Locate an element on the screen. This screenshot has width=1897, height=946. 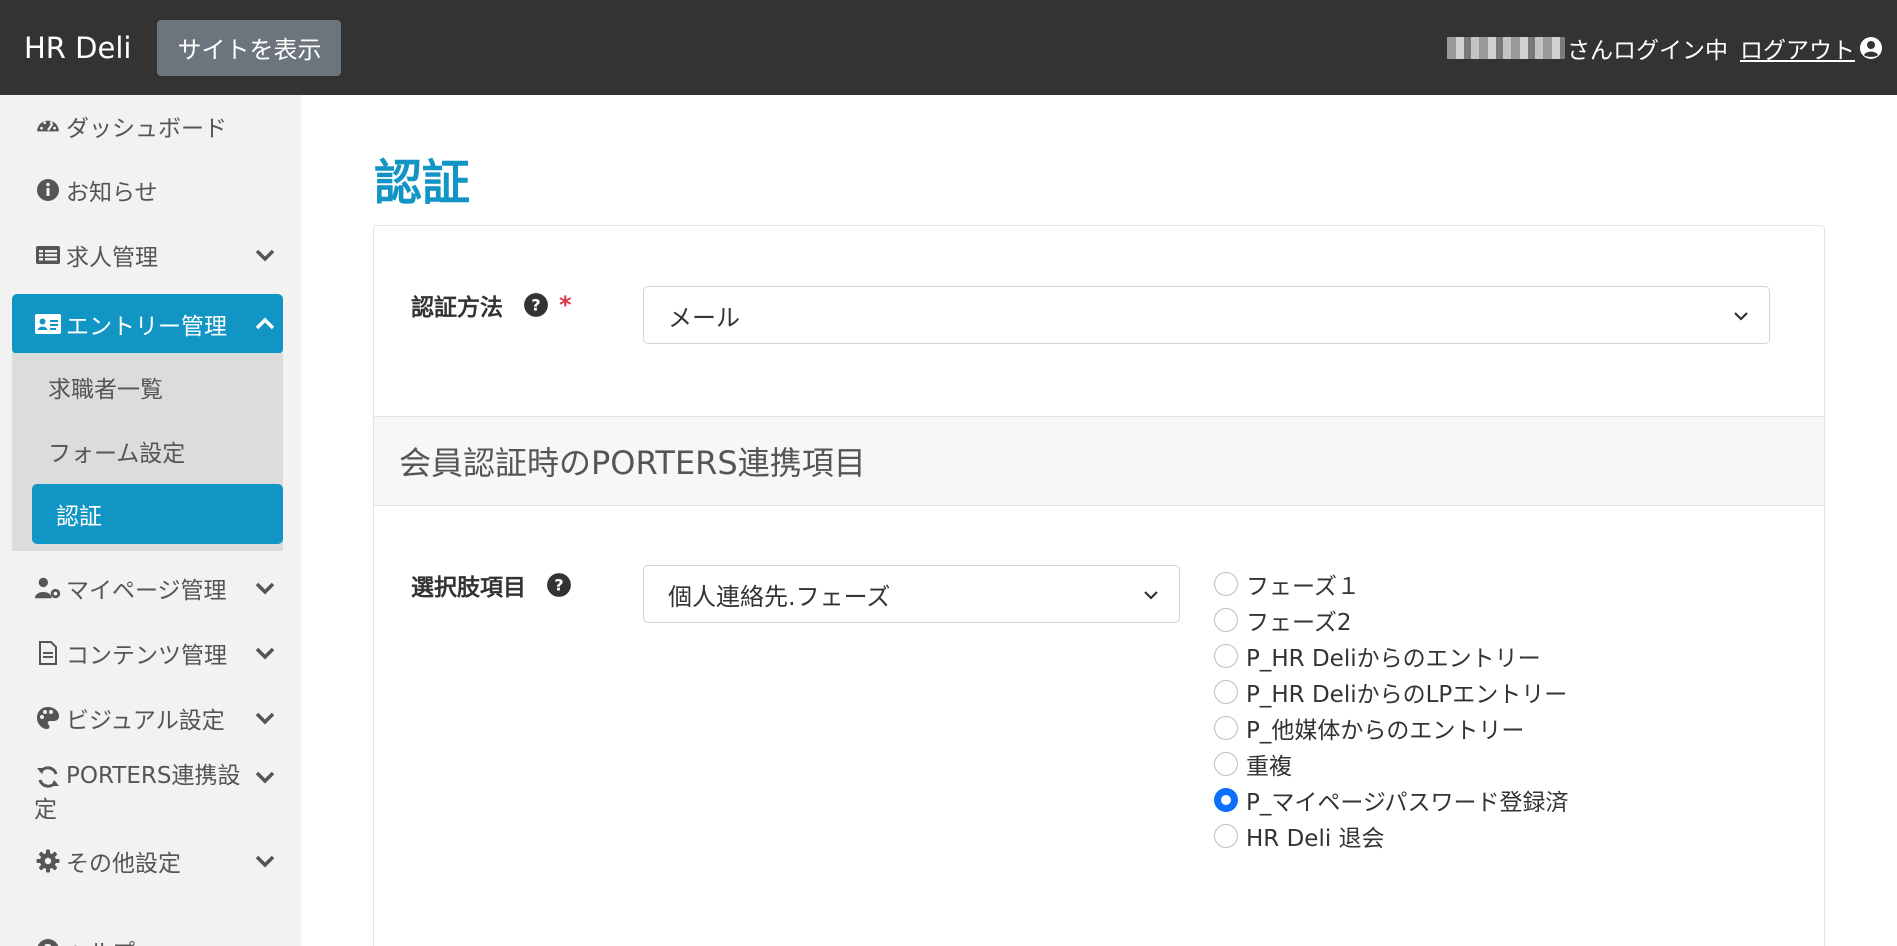
section-heading: 会員認証時のPORTERS連携項目 is located at coordinates (1099, 461).